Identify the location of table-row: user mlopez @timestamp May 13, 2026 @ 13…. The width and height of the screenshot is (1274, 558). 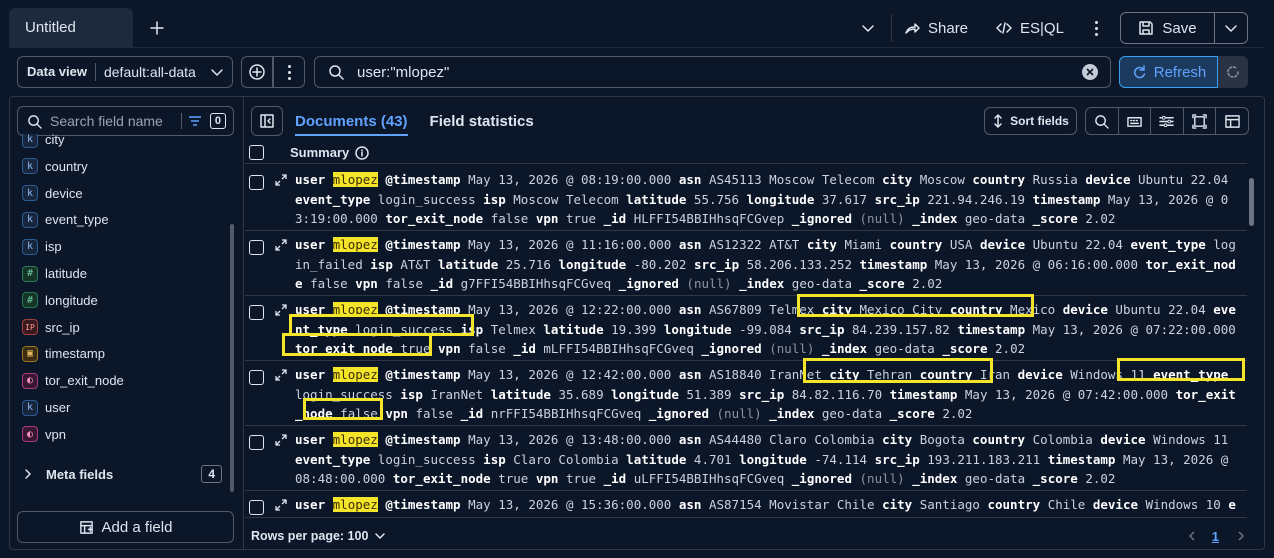
(746, 458).